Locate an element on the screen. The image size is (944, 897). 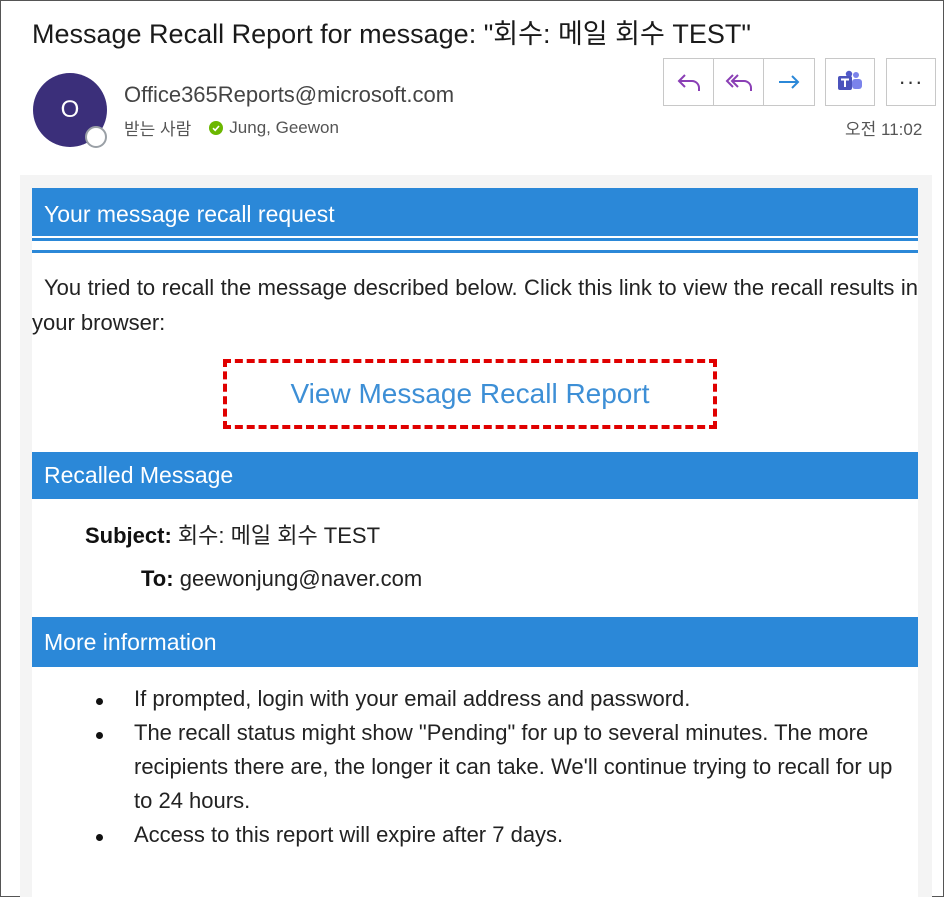
to-label: 받는 사람 is located at coordinates (158, 129).